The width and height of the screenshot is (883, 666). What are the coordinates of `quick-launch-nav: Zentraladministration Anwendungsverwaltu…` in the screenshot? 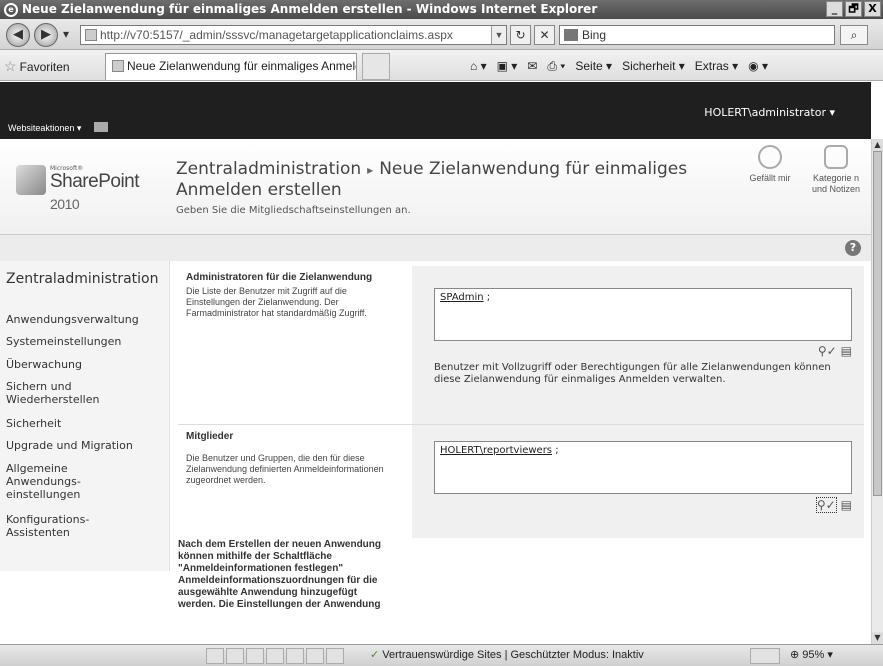 It's located at (85, 416).